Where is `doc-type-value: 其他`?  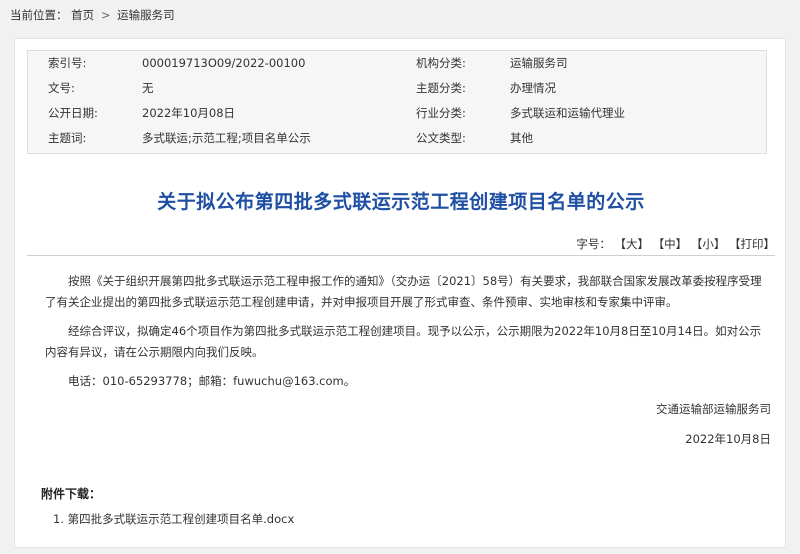
doc-type-value: 其他 is located at coordinates (521, 138).